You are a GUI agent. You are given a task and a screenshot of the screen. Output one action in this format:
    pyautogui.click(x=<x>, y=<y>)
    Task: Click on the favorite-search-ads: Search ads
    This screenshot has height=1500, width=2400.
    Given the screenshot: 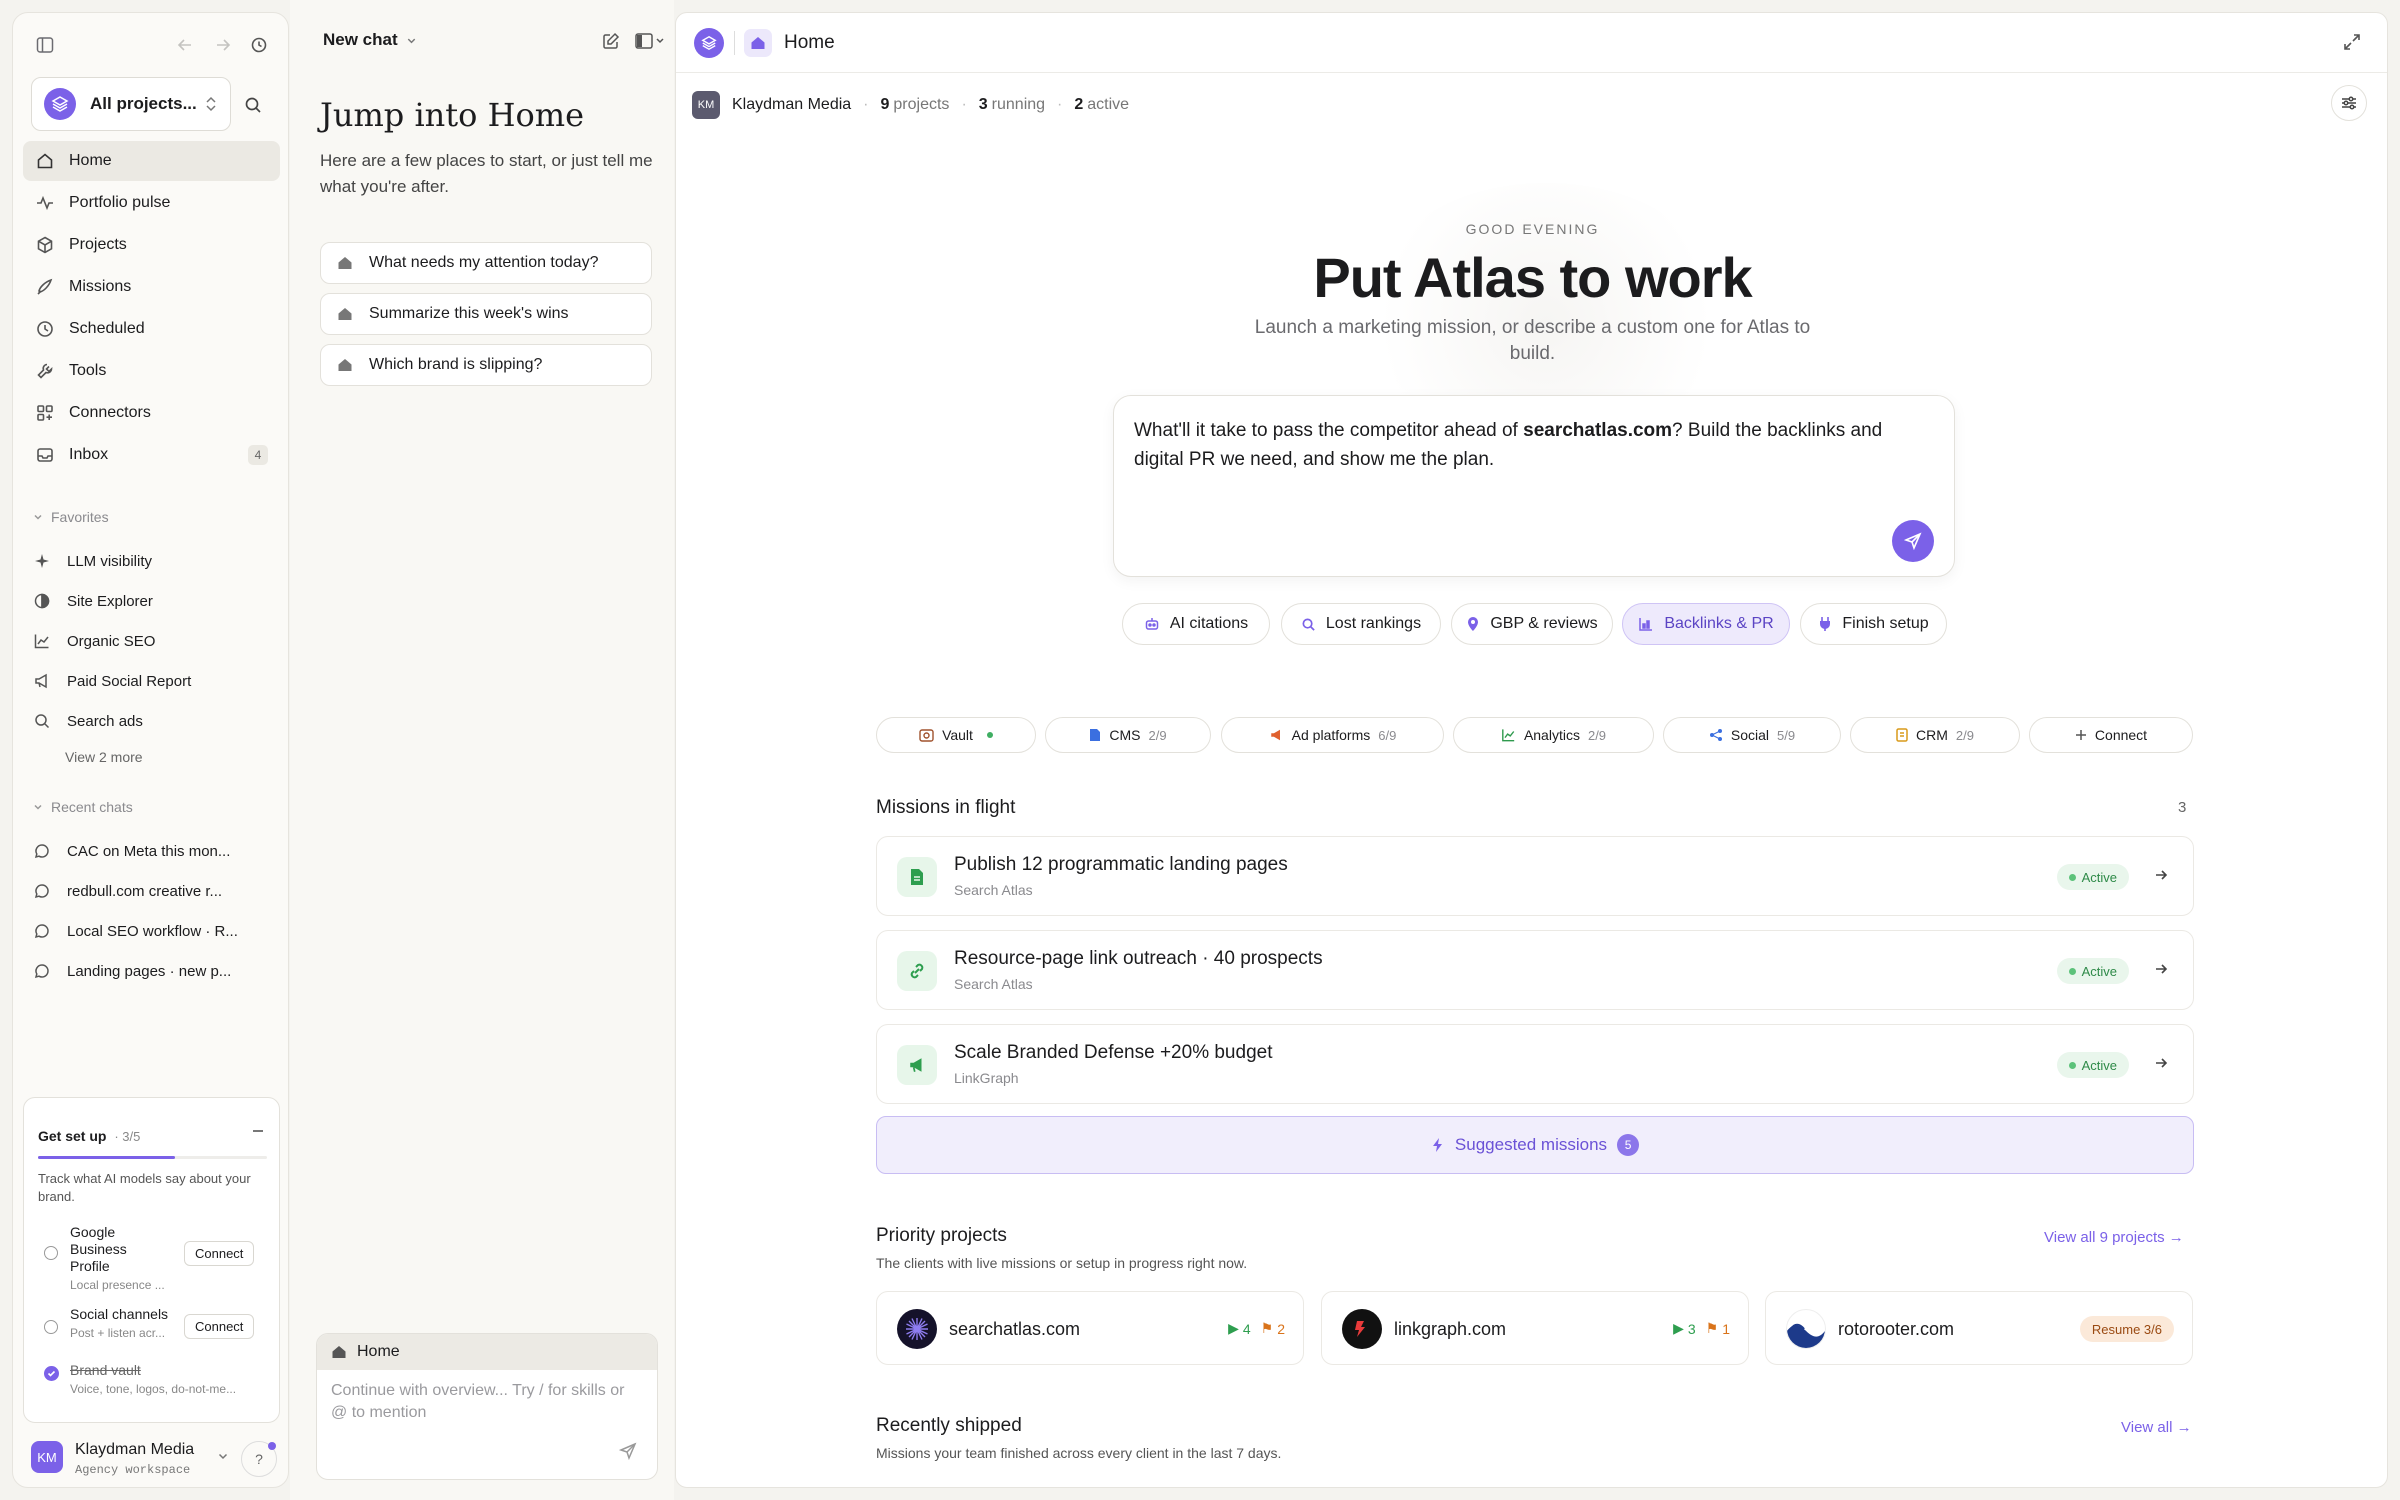 What is the action you would take?
    pyautogui.click(x=155, y=721)
    